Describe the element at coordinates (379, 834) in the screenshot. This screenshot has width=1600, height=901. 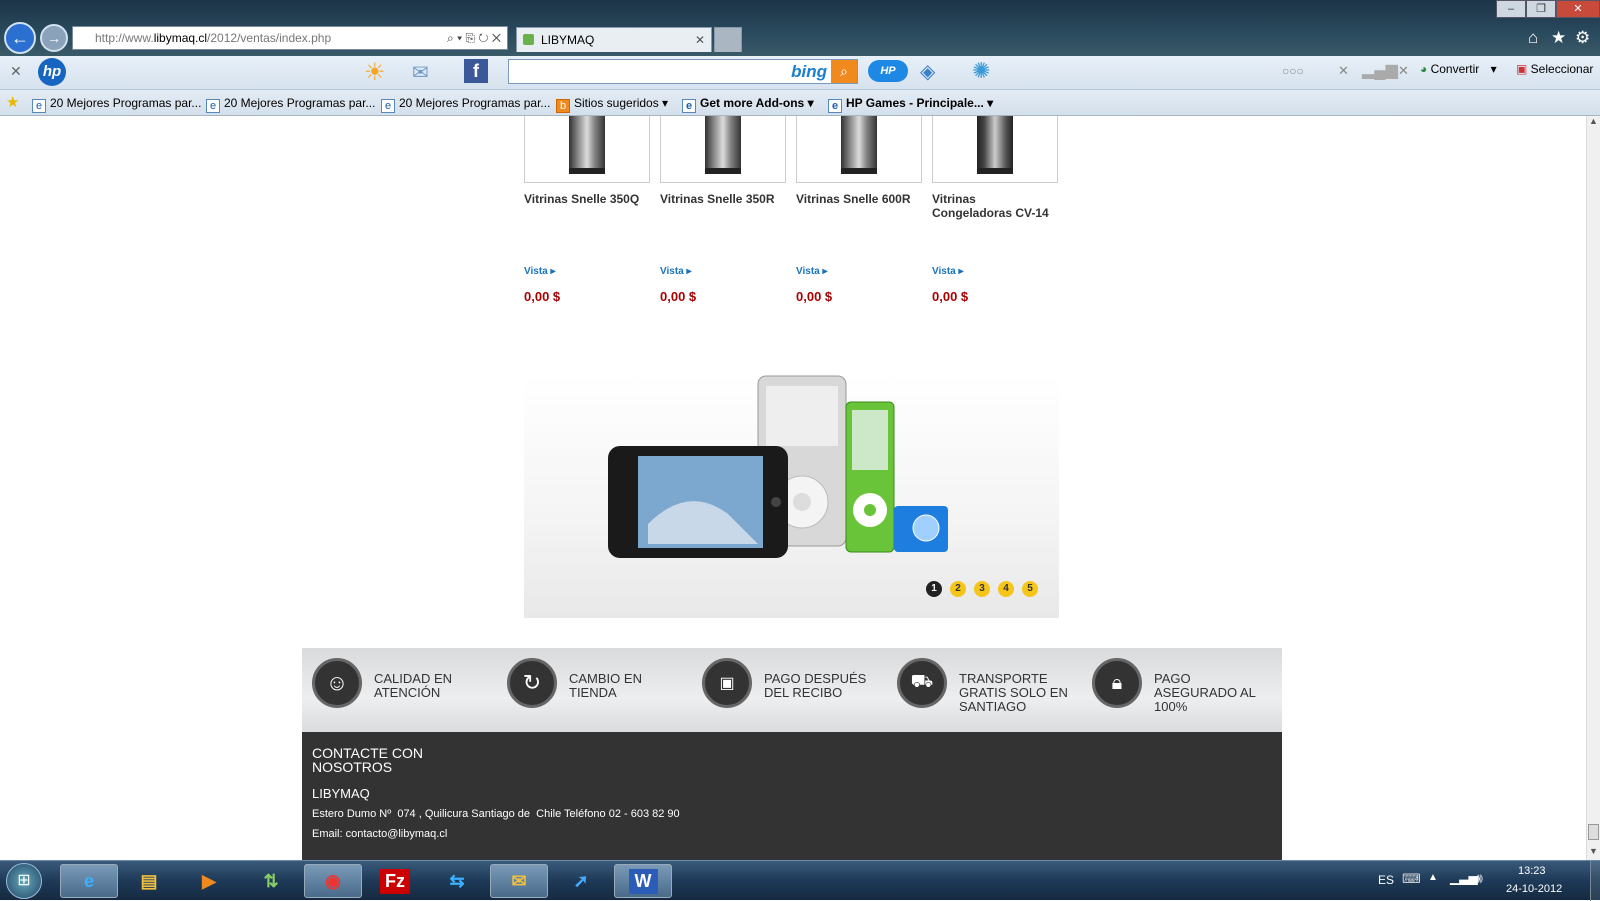
I see `footer-email: Email: contacto@libymaq.cl` at that location.